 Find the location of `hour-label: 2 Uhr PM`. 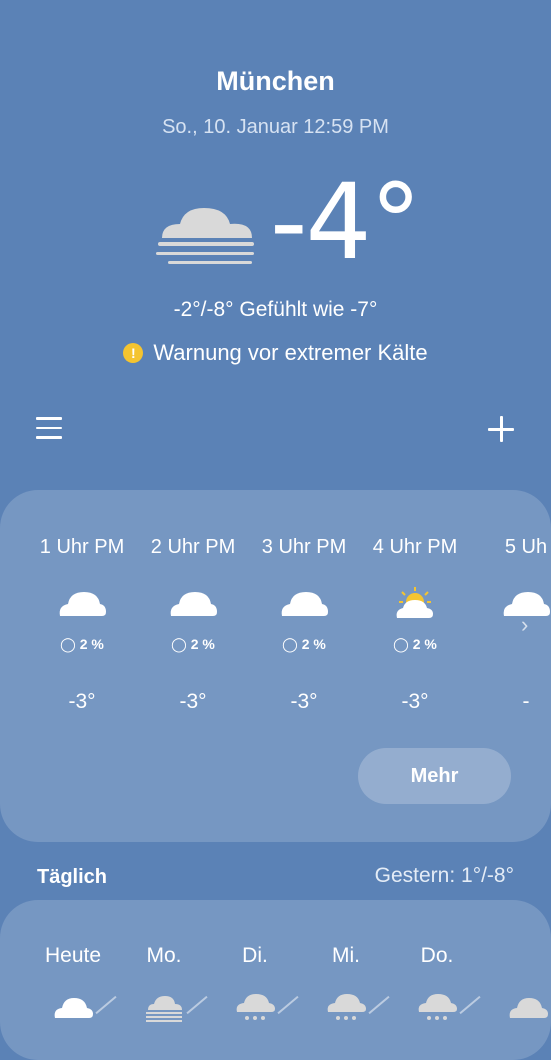

hour-label: 2 Uhr PM is located at coordinates (193, 547).